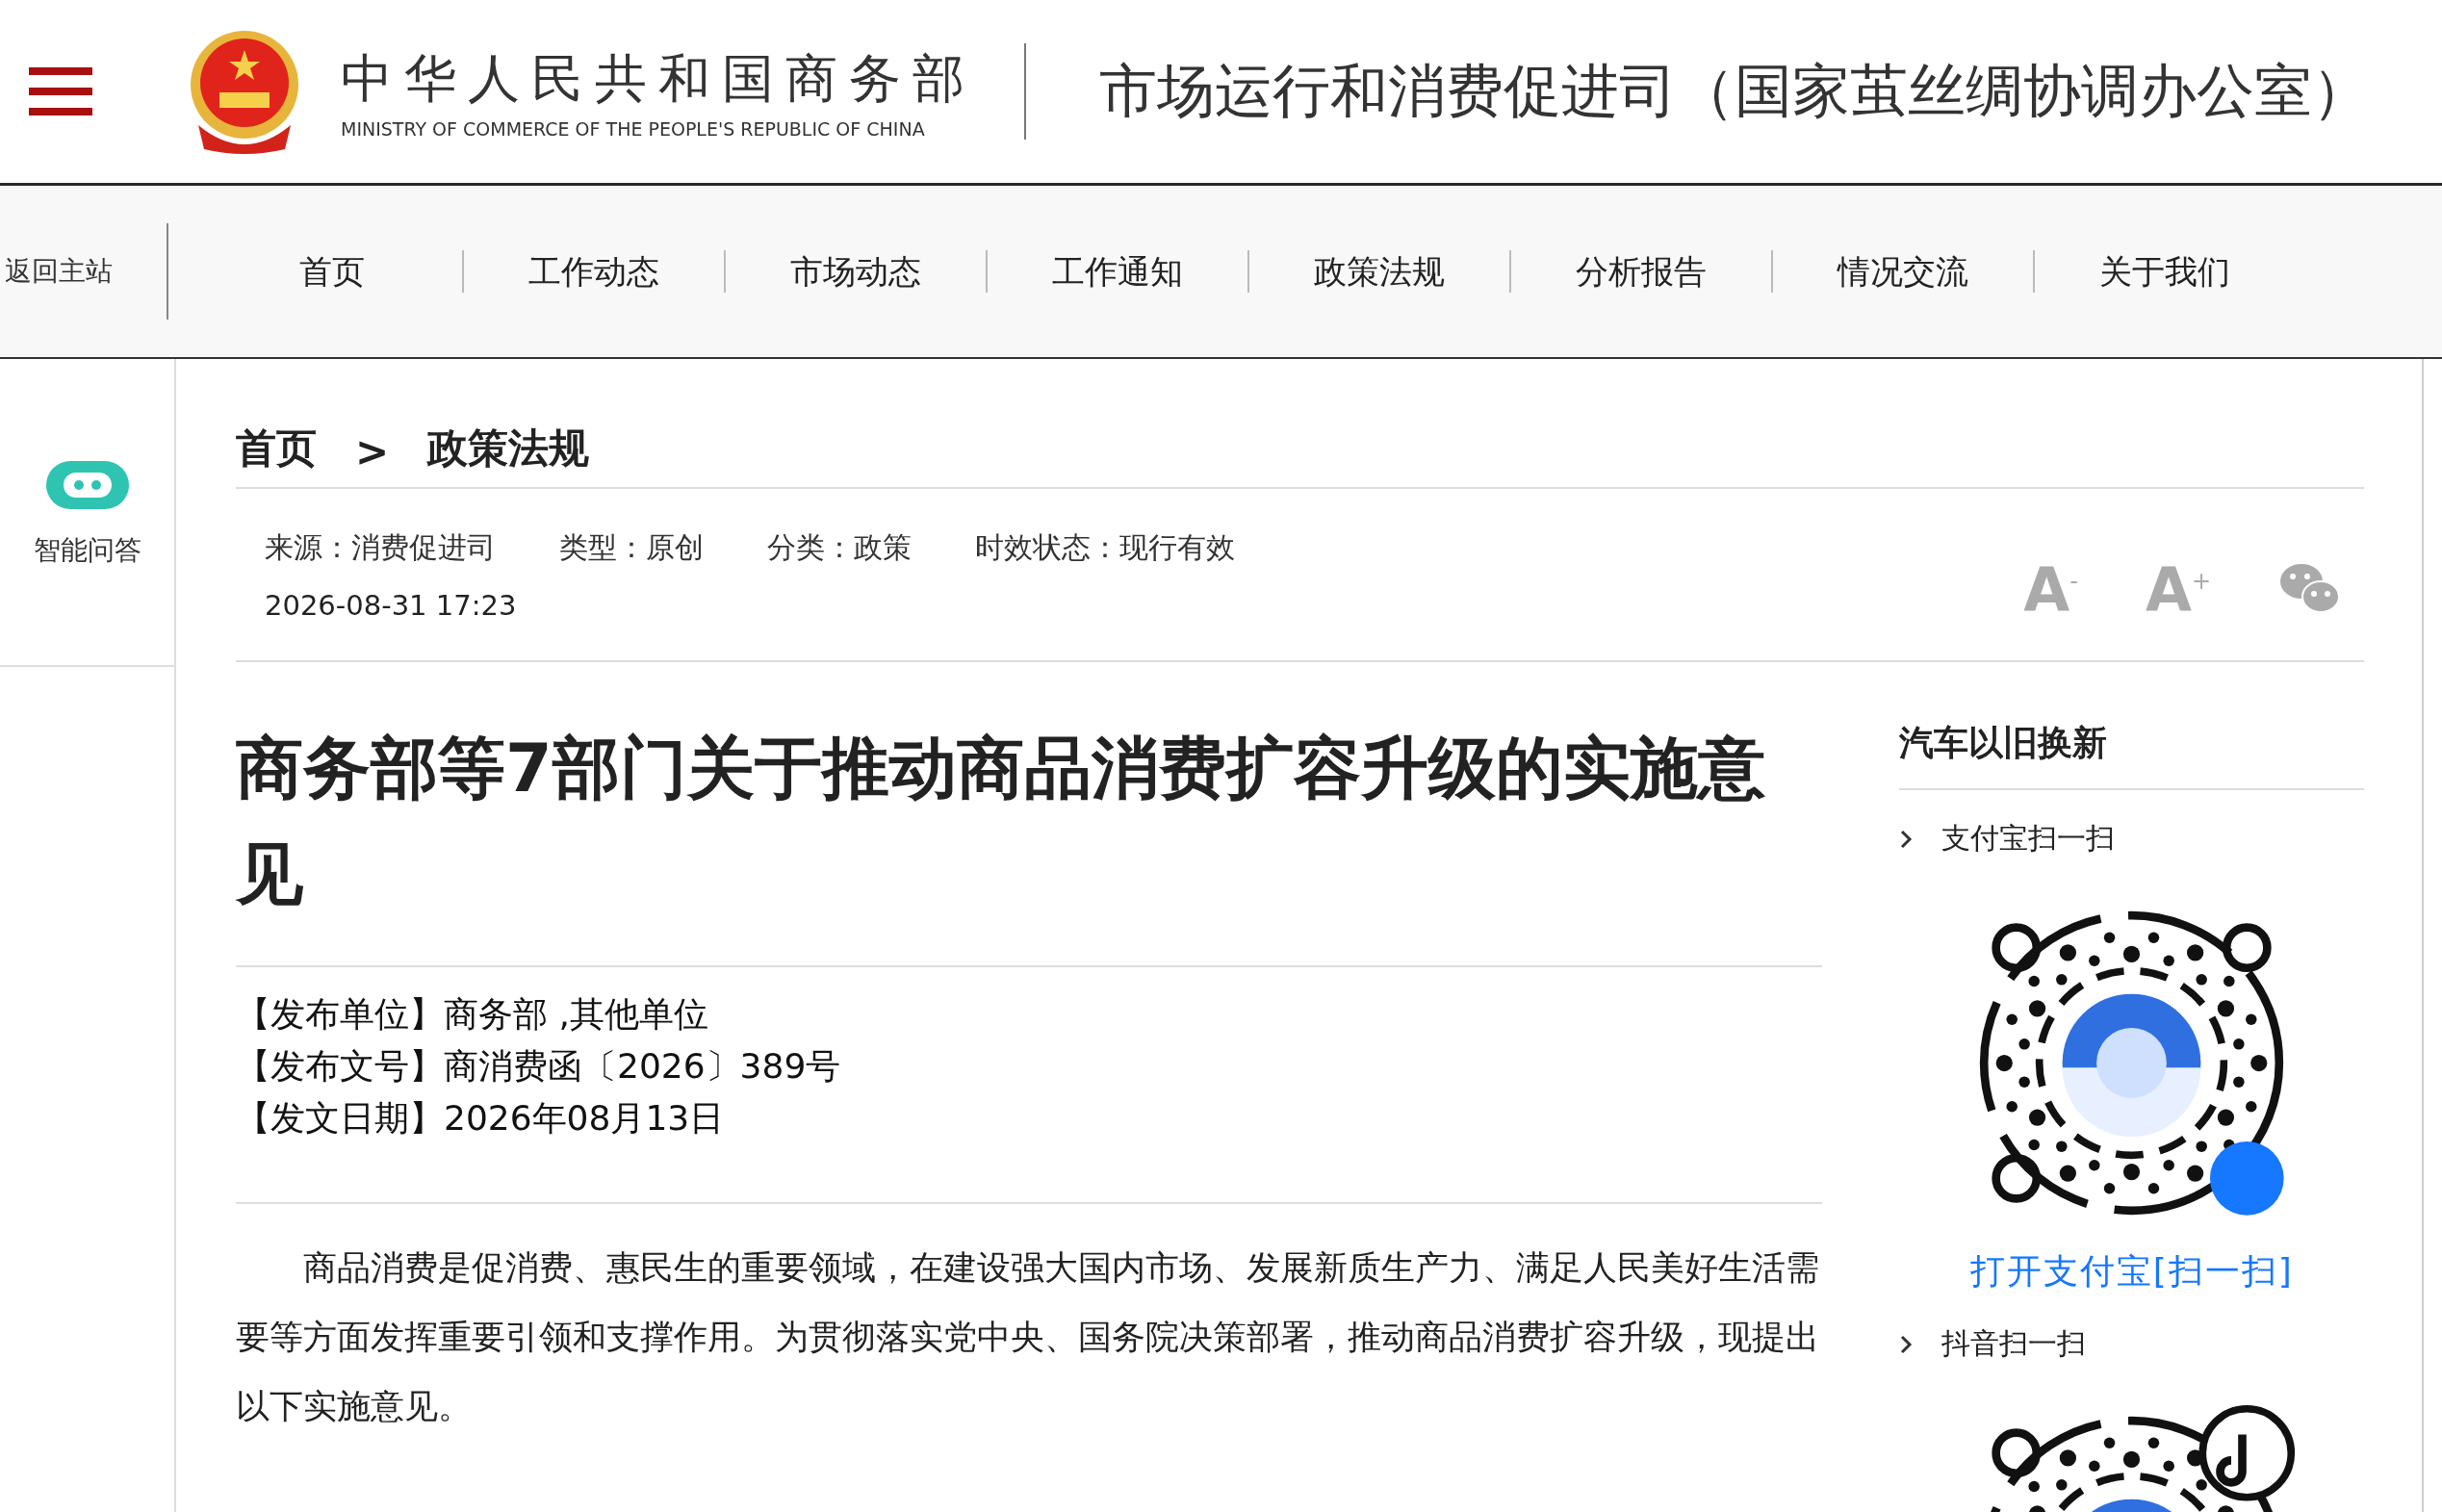  What do you see at coordinates (276, 448) in the screenshot?
I see `breadcrumb-link: 首页` at bounding box center [276, 448].